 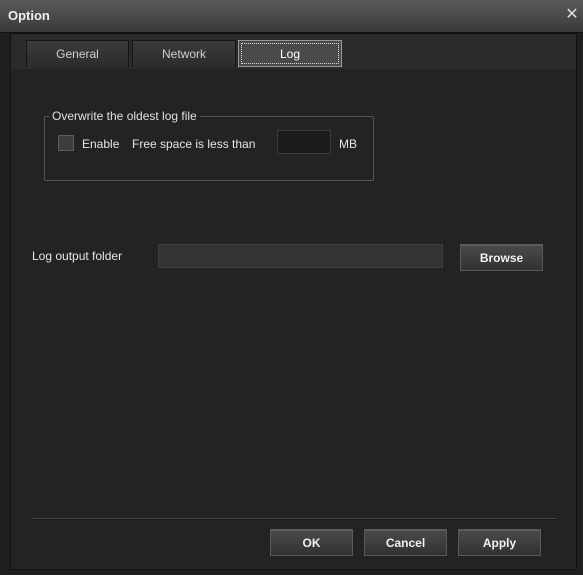 I want to click on enable-checkbox, so click(x=66, y=143).